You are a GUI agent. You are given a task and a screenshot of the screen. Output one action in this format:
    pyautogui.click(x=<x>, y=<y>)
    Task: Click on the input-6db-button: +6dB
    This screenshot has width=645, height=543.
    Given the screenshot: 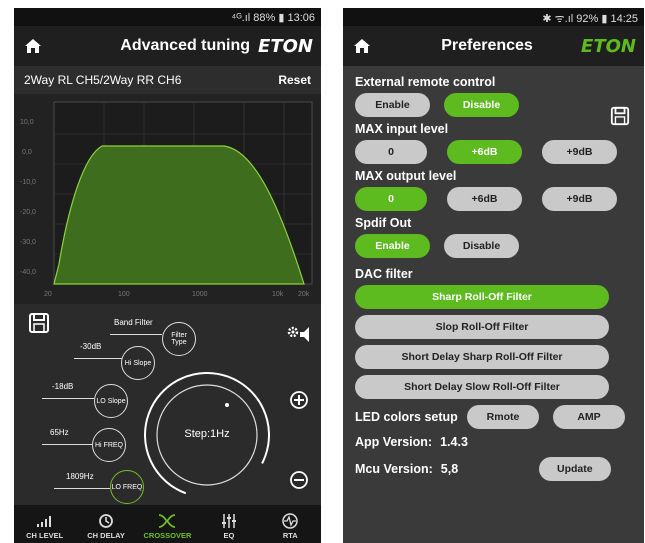 What is the action you would take?
    pyautogui.click(x=484, y=152)
    